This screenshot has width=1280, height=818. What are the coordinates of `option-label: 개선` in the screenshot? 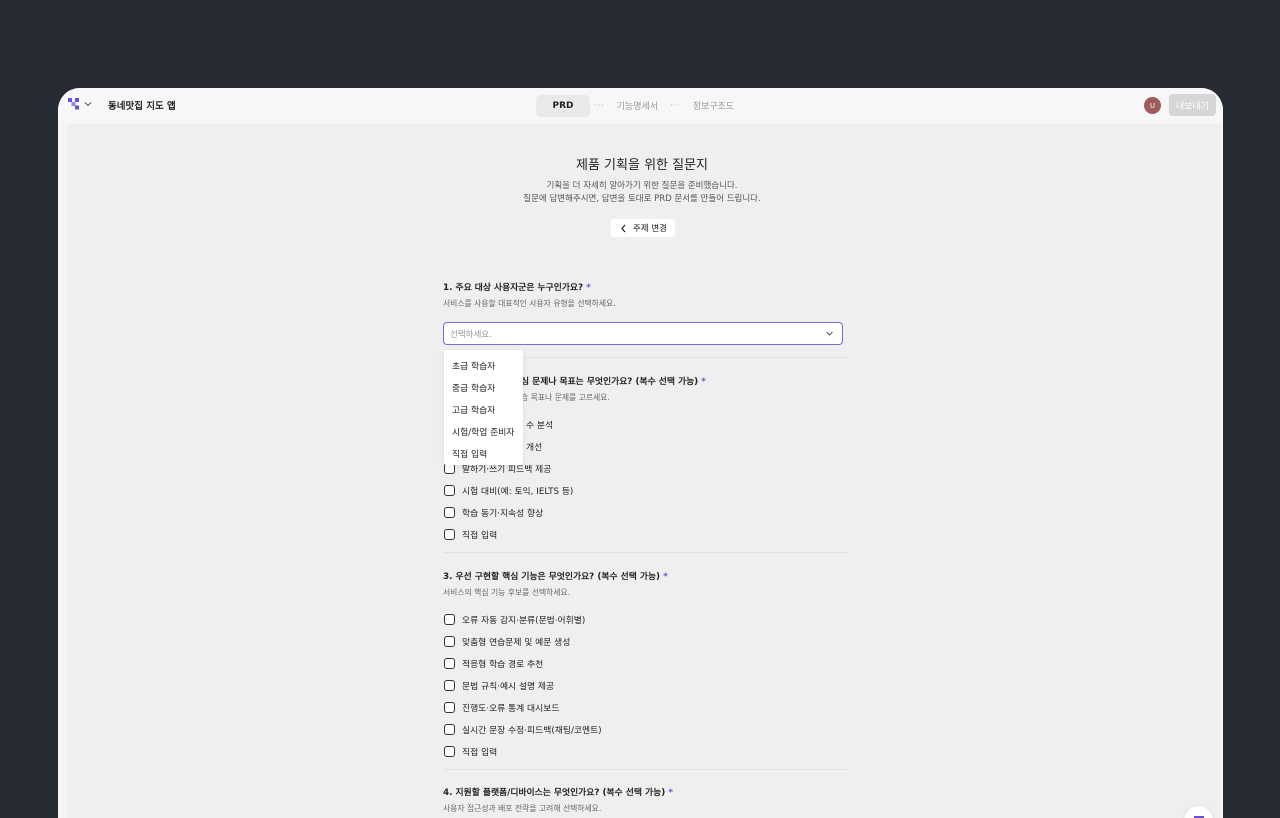 It's located at (534, 448).